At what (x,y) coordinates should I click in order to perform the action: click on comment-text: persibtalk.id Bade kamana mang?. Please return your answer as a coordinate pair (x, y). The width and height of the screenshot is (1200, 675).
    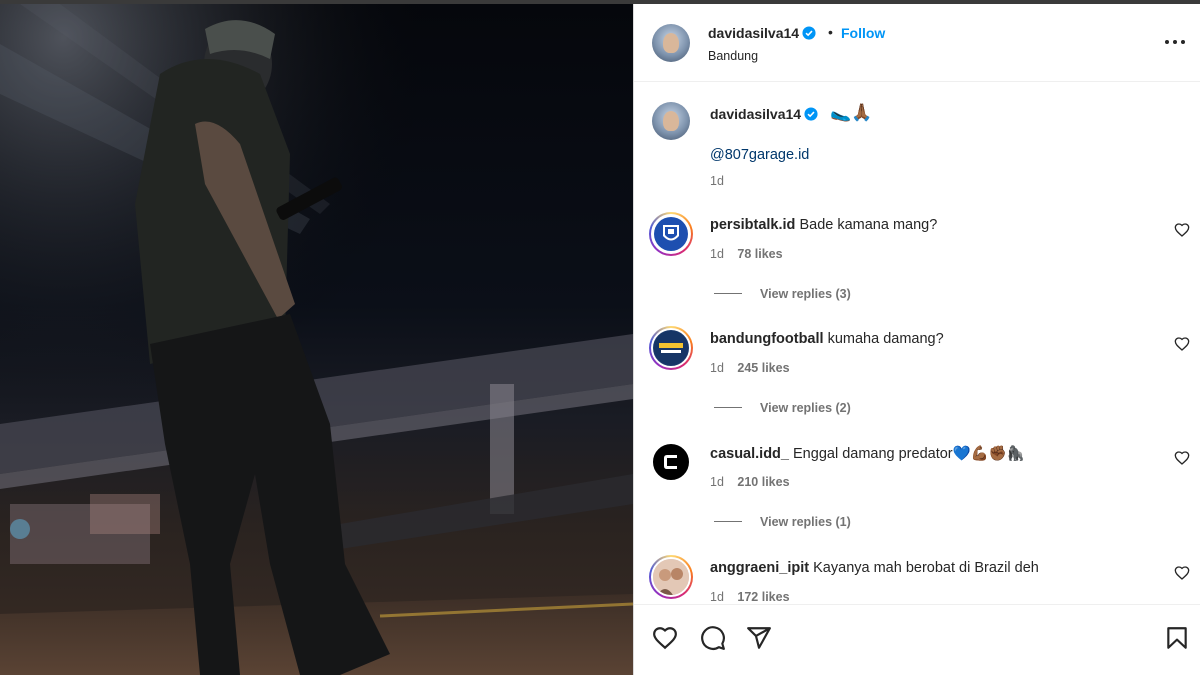
    Looking at the image, I should click on (823, 225).